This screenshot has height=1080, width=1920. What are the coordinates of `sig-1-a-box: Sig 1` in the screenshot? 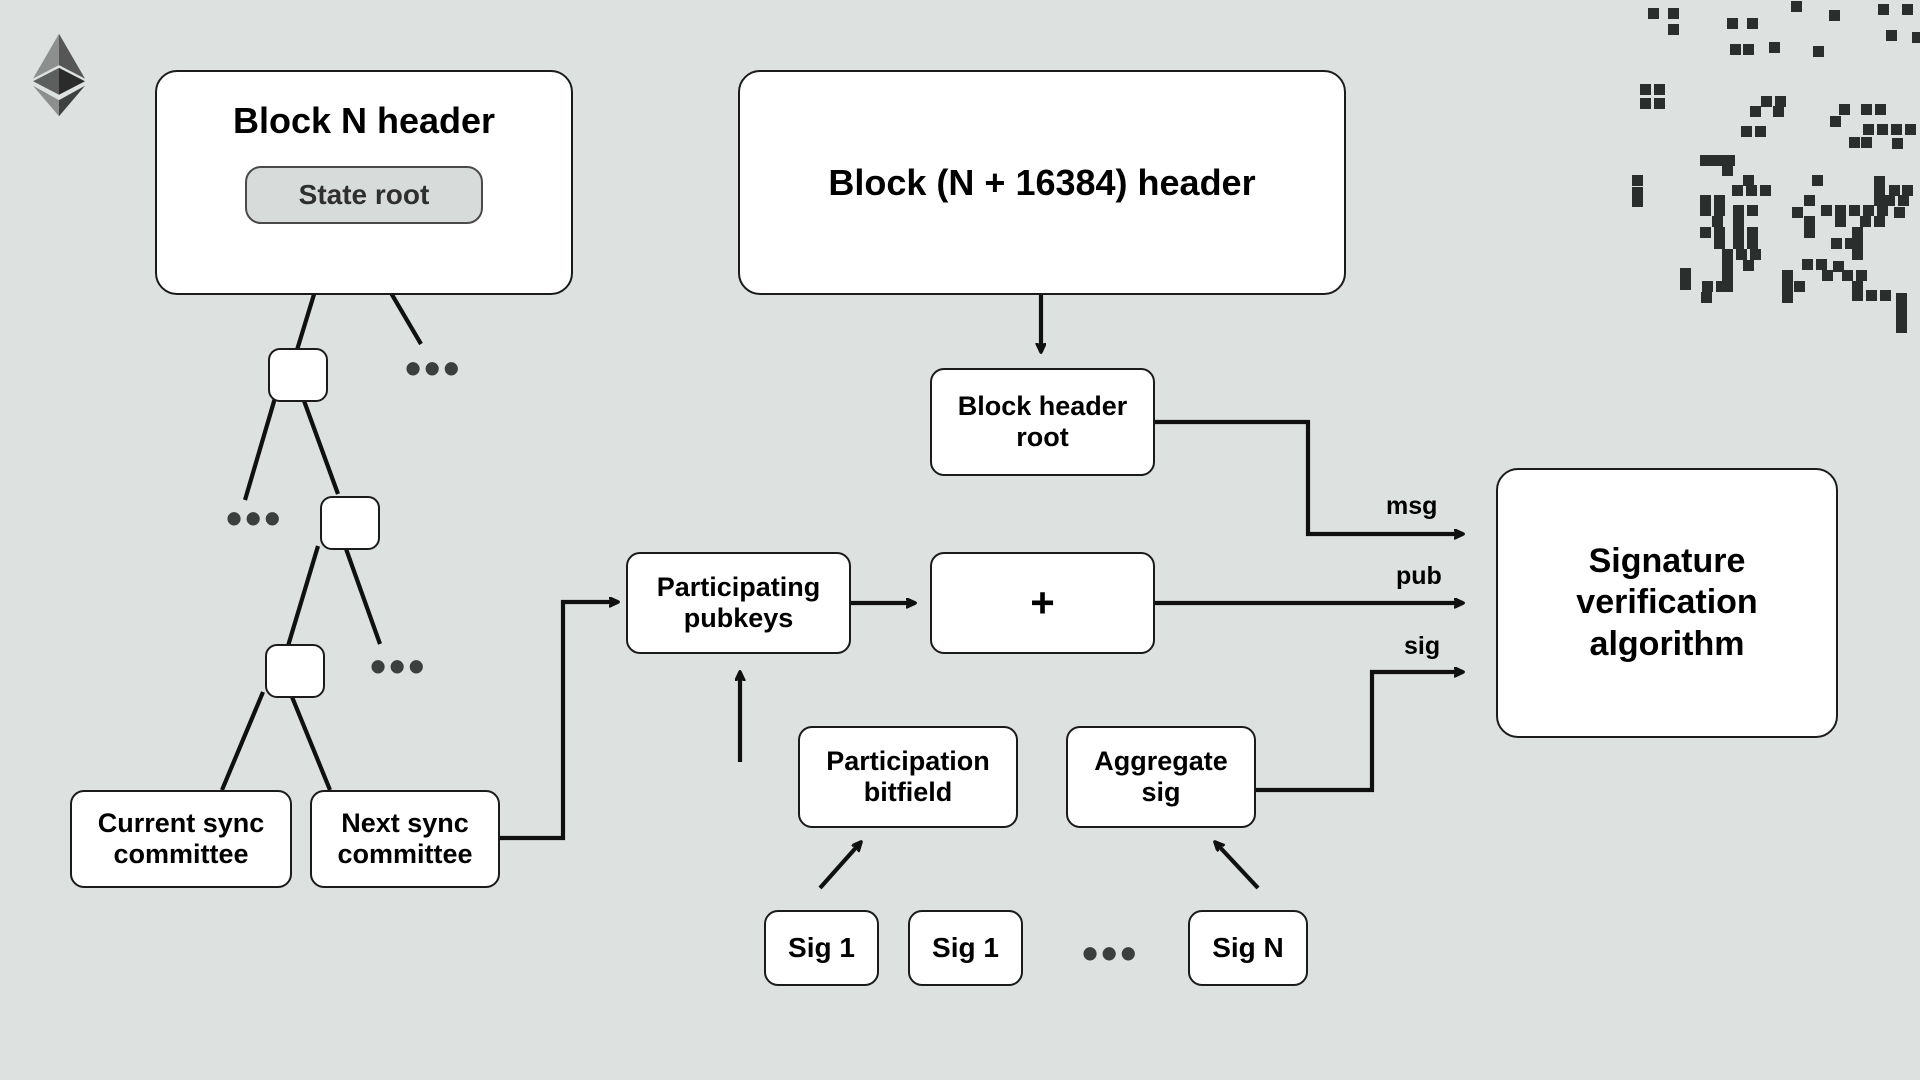 It's located at (821, 948).